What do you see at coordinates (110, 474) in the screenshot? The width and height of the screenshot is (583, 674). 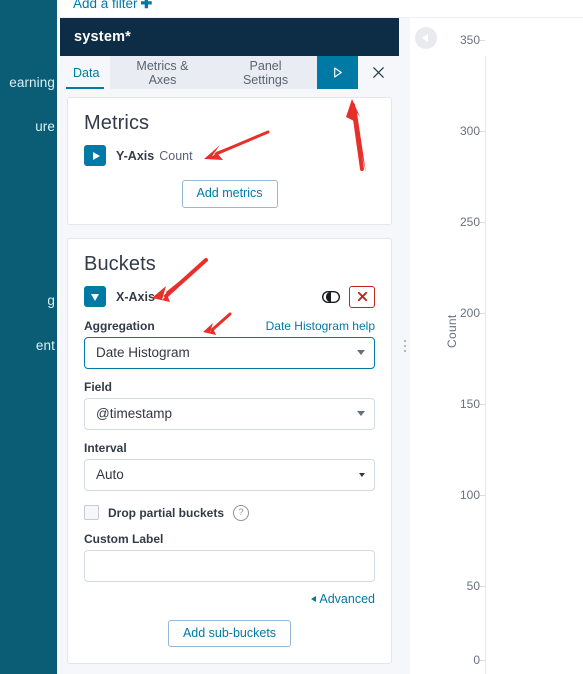 I see `interval-select-value: Auto` at bounding box center [110, 474].